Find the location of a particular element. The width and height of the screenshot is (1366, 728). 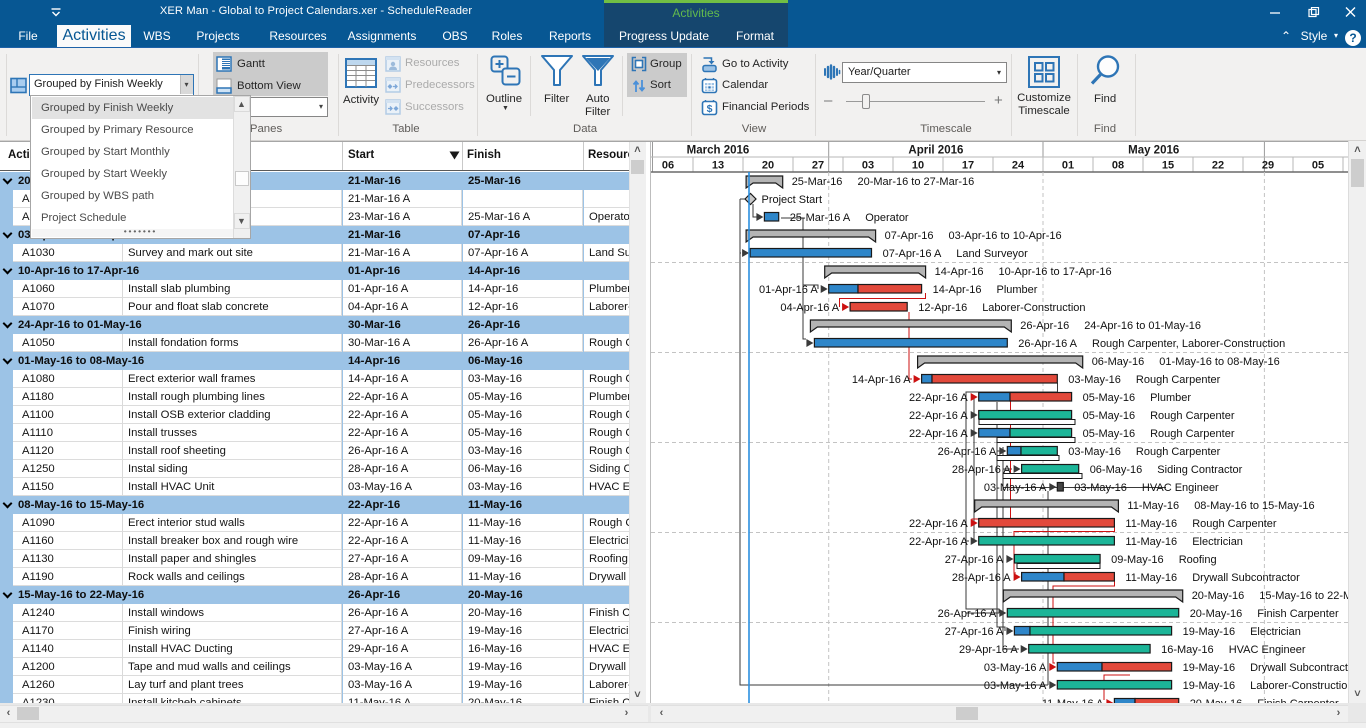

svg-text: 26-Apr-16 is located at coordinates (1044, 326).